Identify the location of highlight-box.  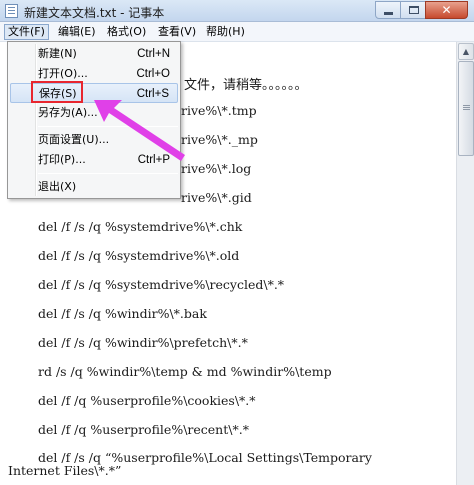
(57, 92).